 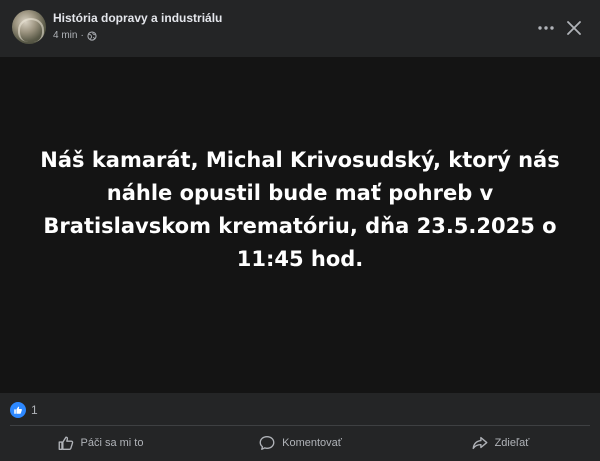 What do you see at coordinates (300, 425) in the screenshot?
I see `action-divider` at bounding box center [300, 425].